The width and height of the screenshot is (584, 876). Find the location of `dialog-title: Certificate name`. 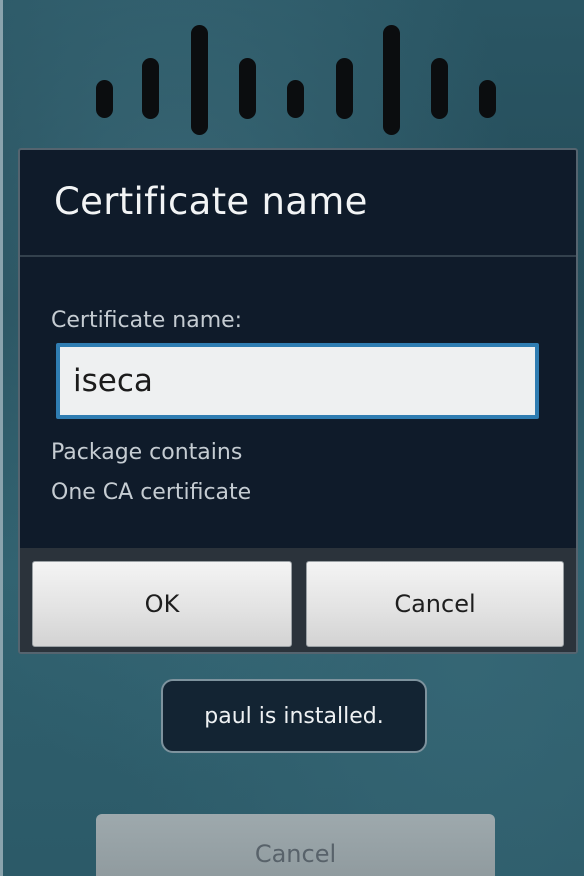

dialog-title: Certificate name is located at coordinates (211, 201).